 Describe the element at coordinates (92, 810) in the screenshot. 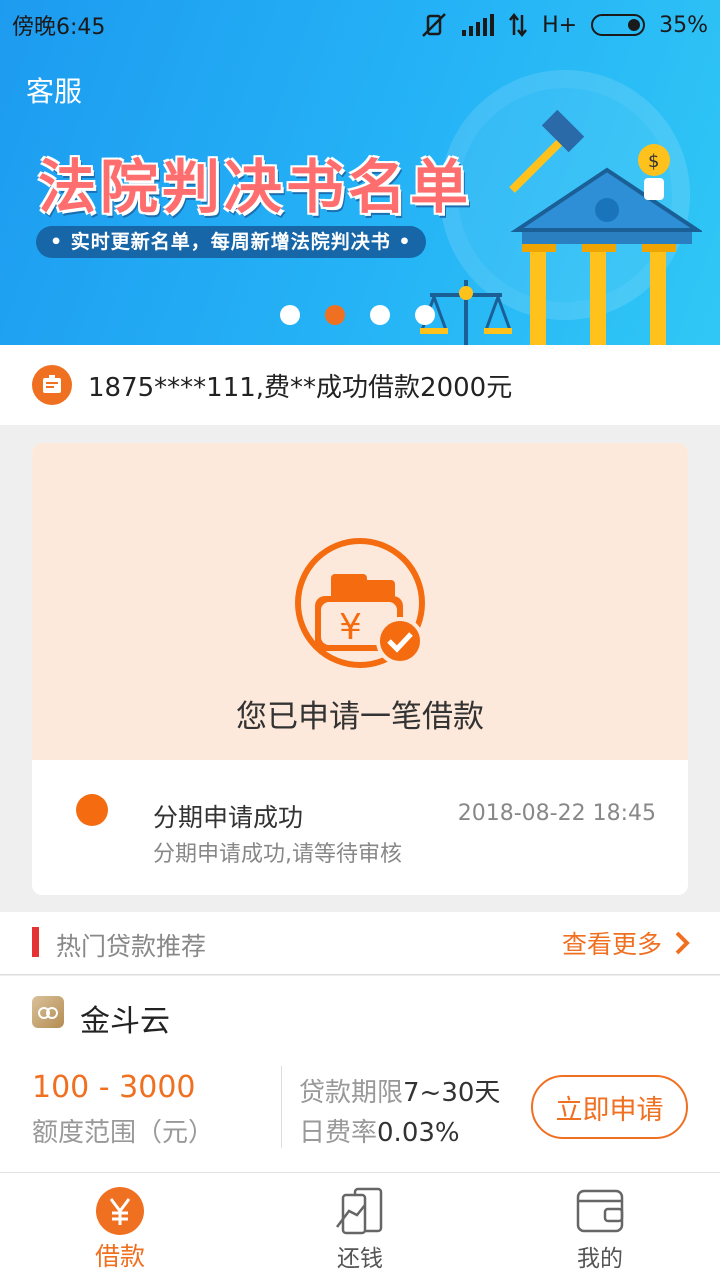

I see `progress-dot` at that location.